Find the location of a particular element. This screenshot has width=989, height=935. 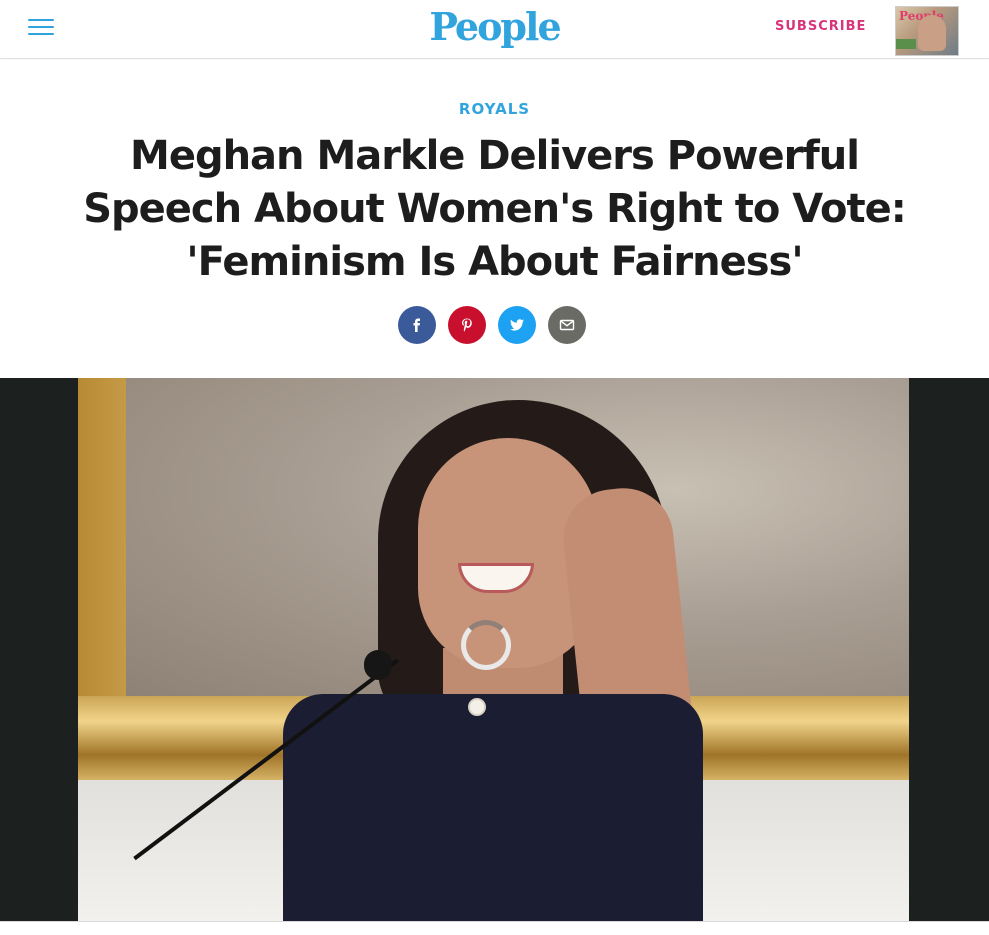

facebook-share-button is located at coordinates (417, 325).